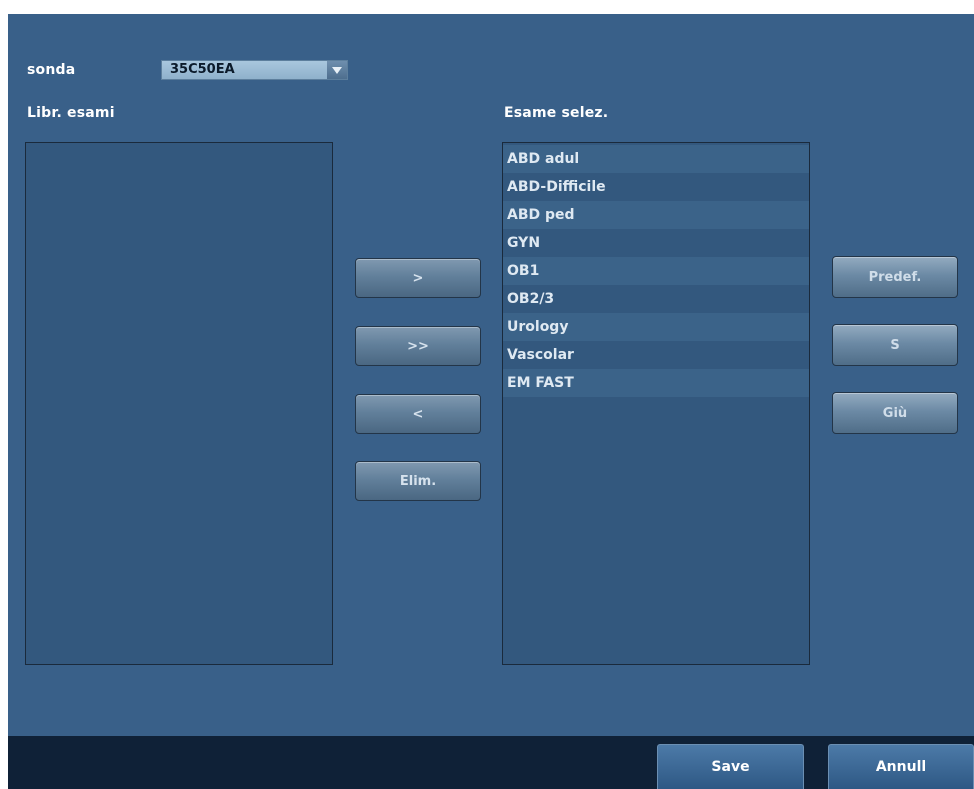  I want to click on delete-exam-button: Elim., so click(418, 481).